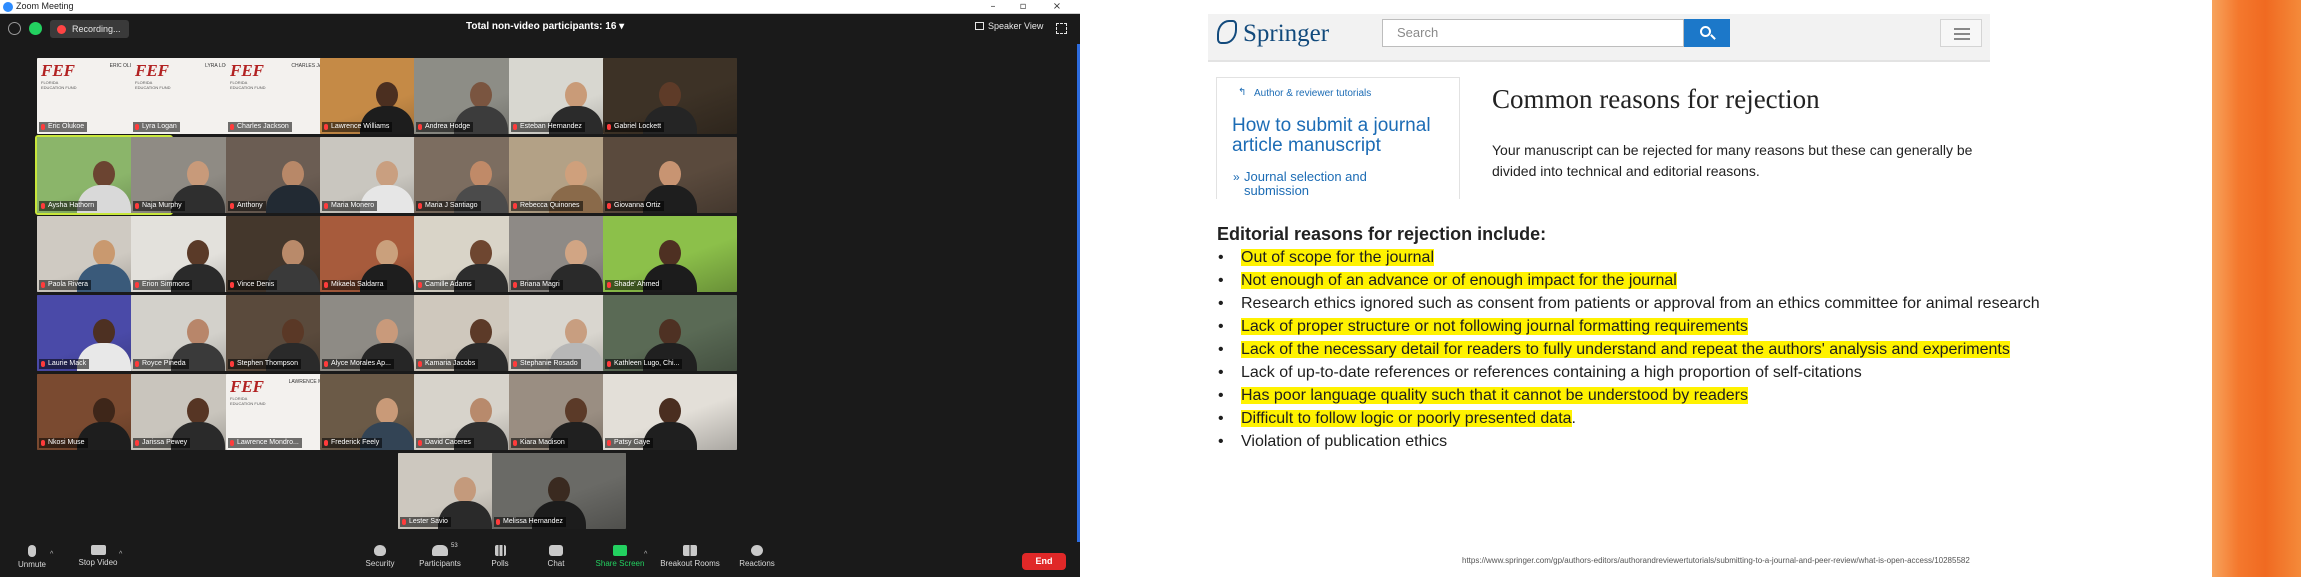 This screenshot has height=577, width=2301. What do you see at coordinates (380, 563) in the screenshot?
I see `security-label: Security` at bounding box center [380, 563].